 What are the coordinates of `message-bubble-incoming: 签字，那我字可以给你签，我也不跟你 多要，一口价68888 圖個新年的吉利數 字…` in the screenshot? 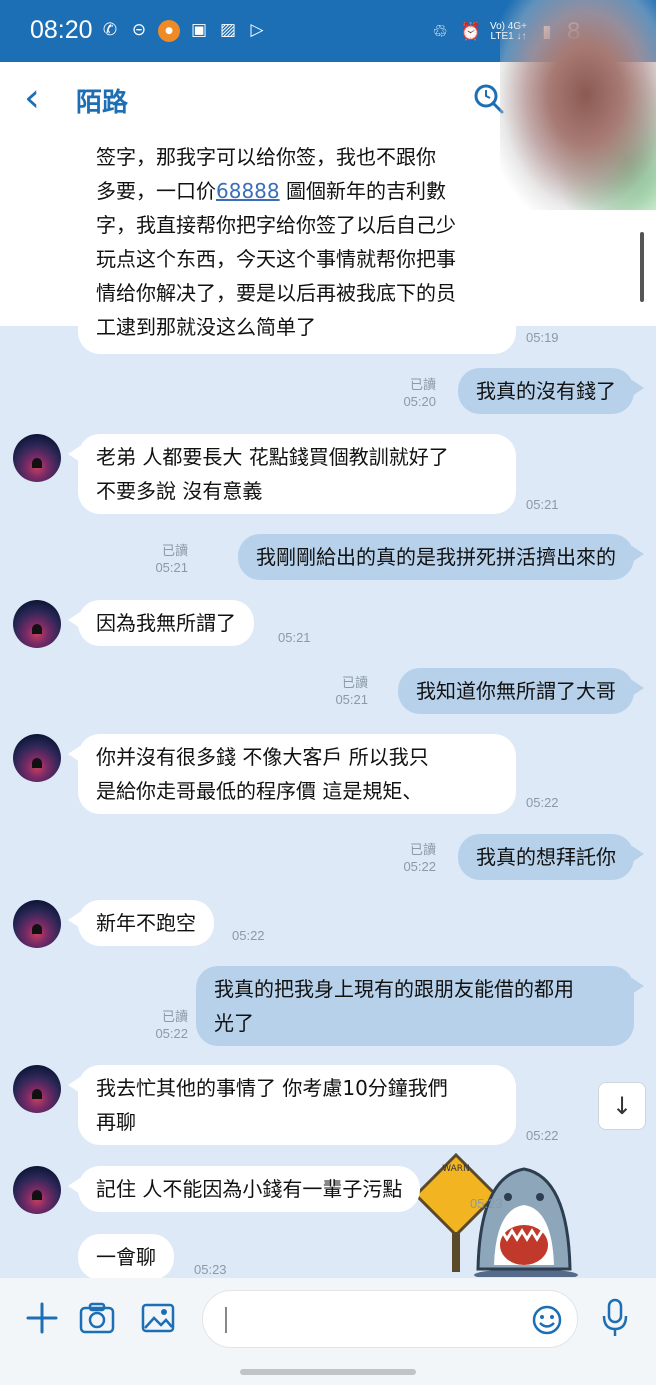 It's located at (297, 247).